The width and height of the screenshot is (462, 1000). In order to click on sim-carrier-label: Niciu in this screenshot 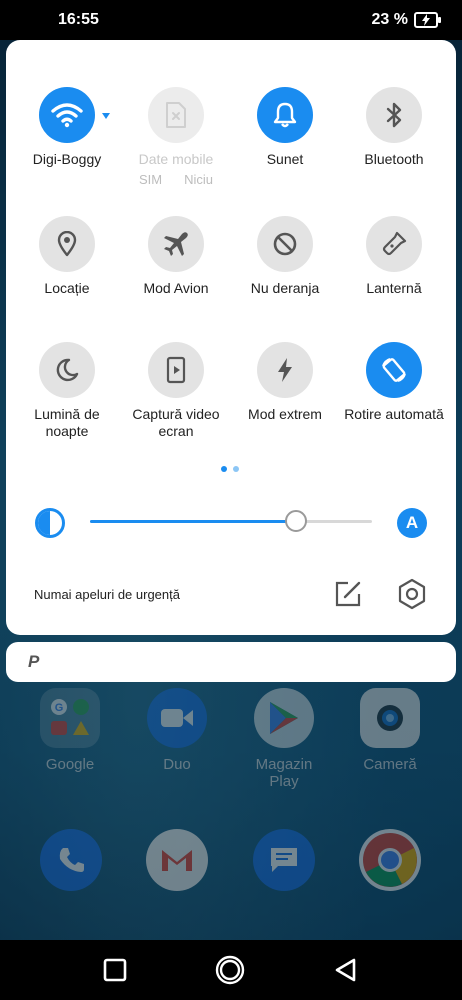, I will do `click(198, 179)`.